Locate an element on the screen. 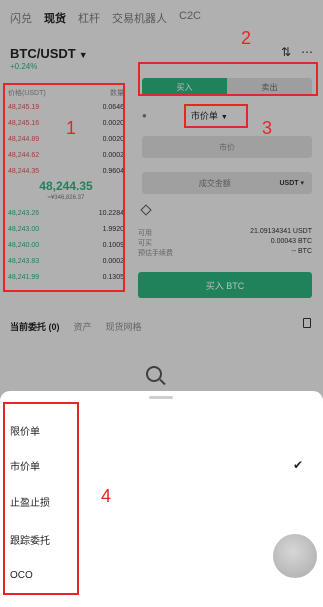 This screenshot has width=323, height=607. annotation-number-1: 1 is located at coordinates (71, 128).